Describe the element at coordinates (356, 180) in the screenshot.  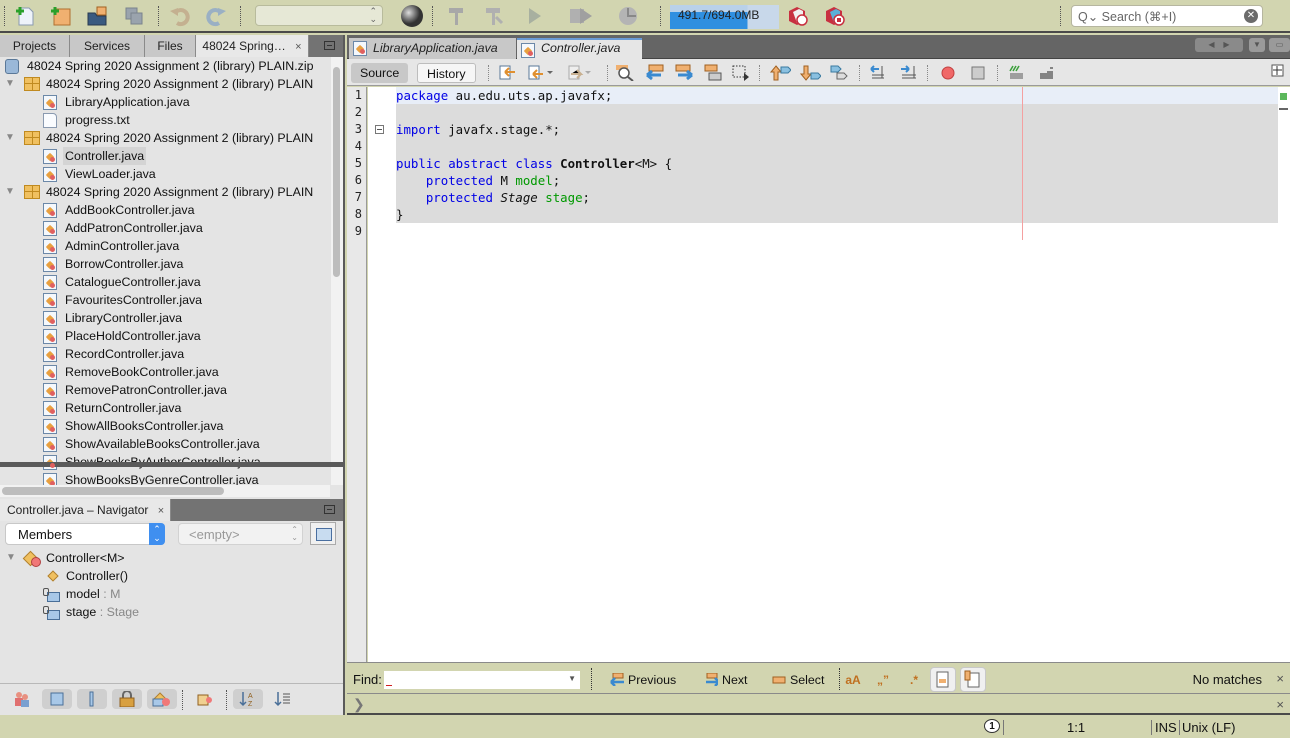
I see `line-number: 6` at that location.